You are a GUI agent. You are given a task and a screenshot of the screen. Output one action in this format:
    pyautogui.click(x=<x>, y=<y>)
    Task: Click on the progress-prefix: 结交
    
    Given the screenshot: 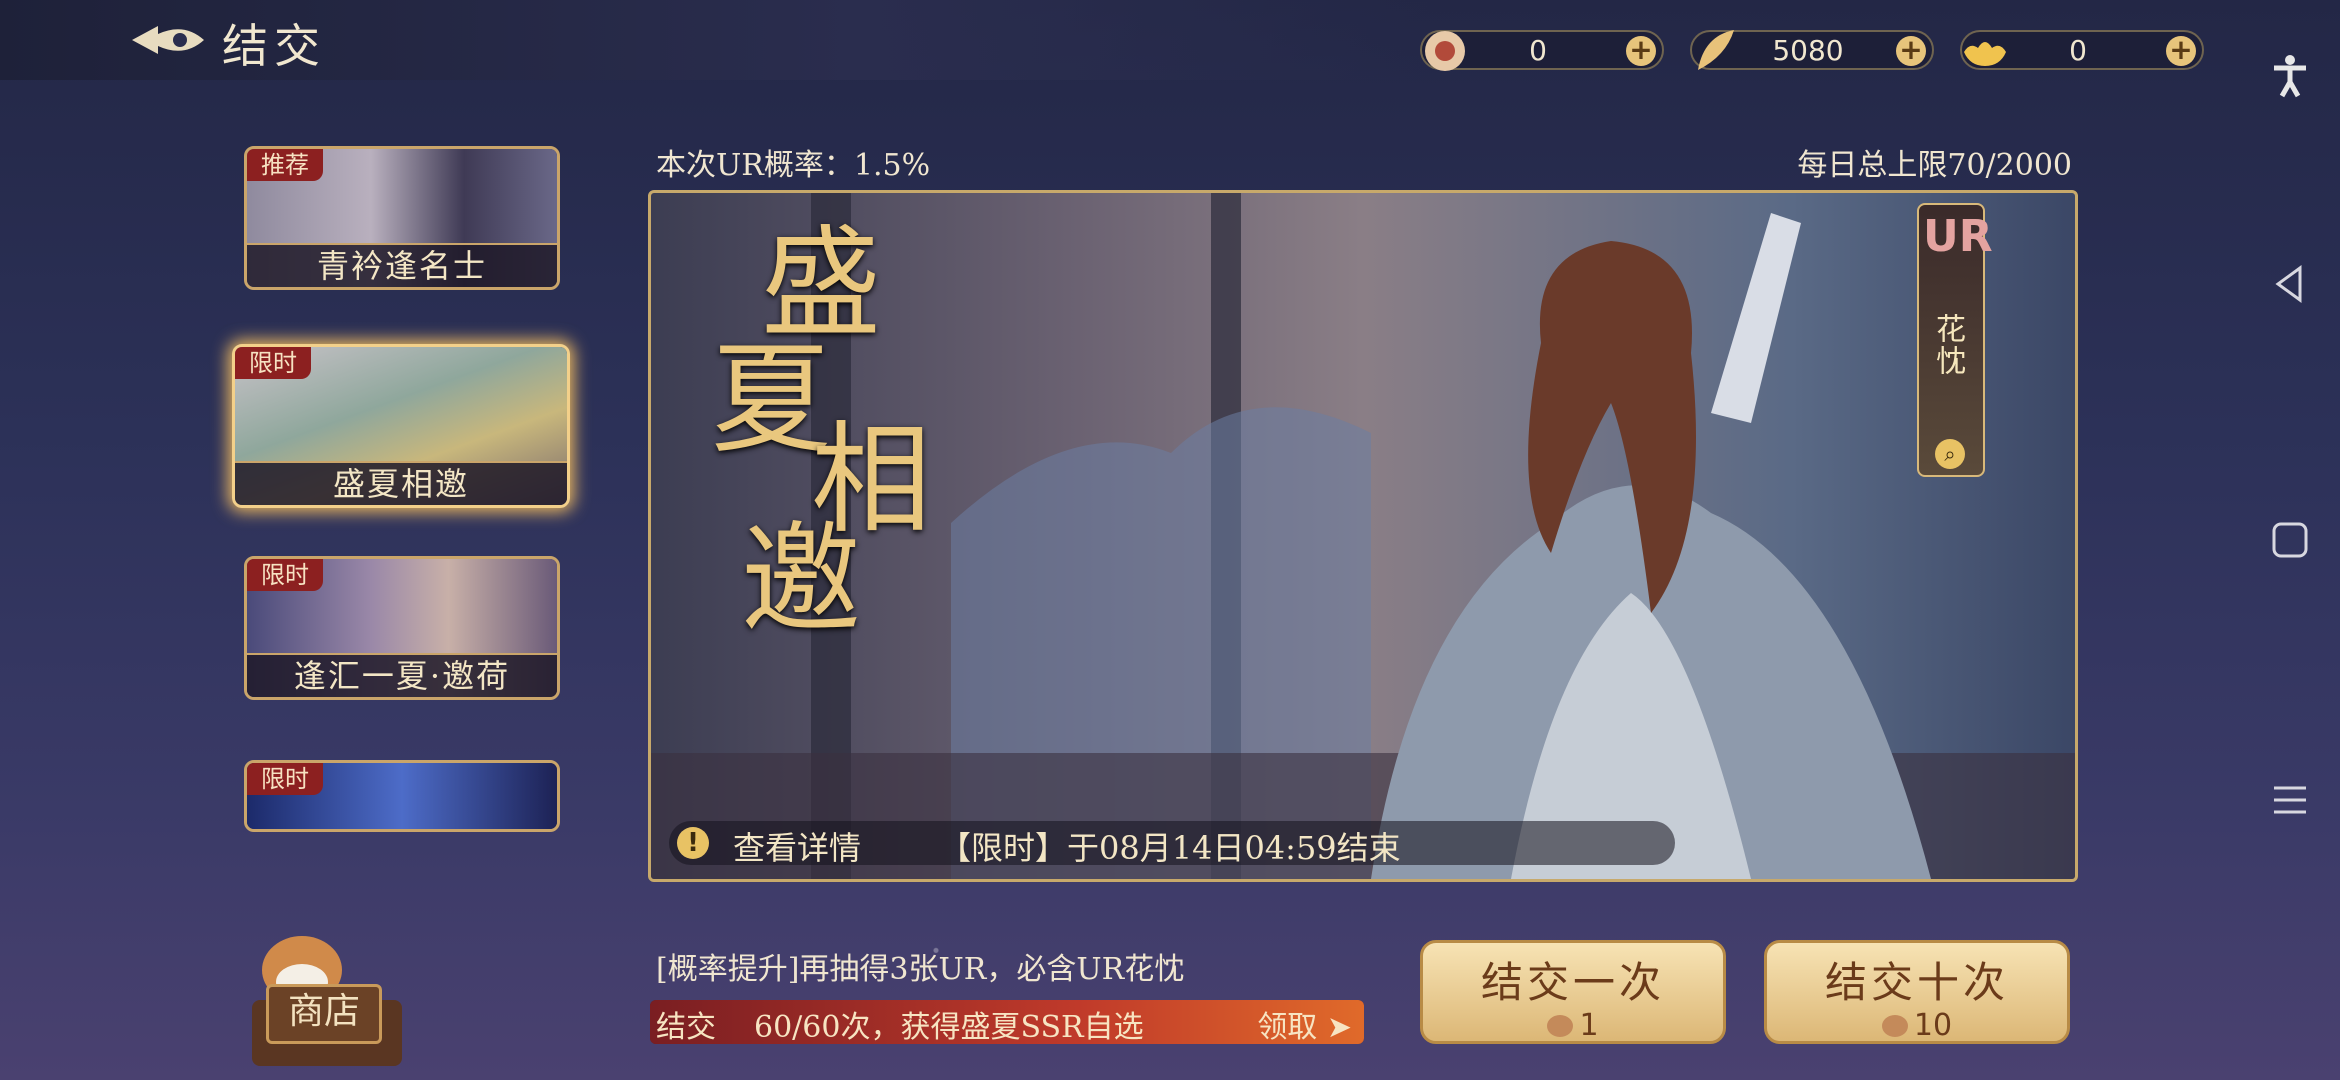 What is the action you would take?
    pyautogui.click(x=686, y=1027)
    